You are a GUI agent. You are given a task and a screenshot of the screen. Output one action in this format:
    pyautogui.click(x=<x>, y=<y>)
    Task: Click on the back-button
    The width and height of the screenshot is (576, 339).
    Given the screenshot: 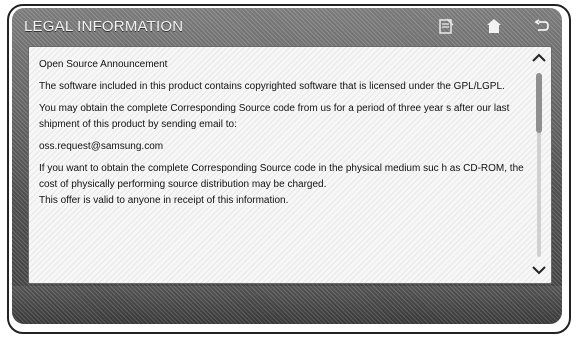 What is the action you would take?
    pyautogui.click(x=542, y=26)
    